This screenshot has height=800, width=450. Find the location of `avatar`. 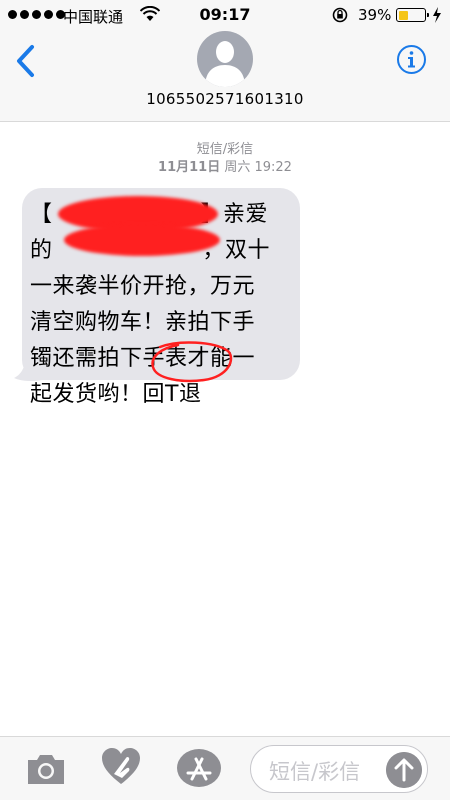

avatar is located at coordinates (225, 59).